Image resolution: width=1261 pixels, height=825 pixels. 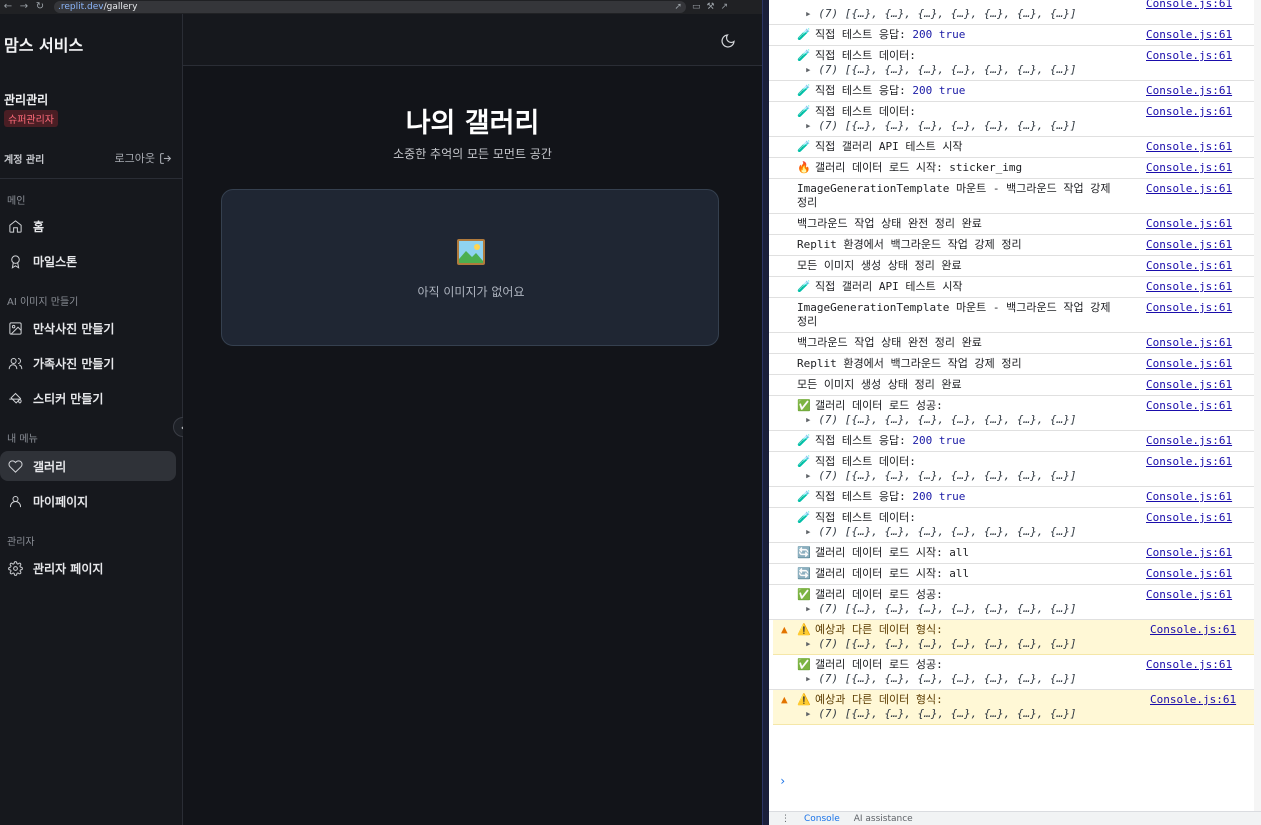 What do you see at coordinates (88, 568) in the screenshot?
I see `sidebar-item-admin-page: 관리자 페이지` at bounding box center [88, 568].